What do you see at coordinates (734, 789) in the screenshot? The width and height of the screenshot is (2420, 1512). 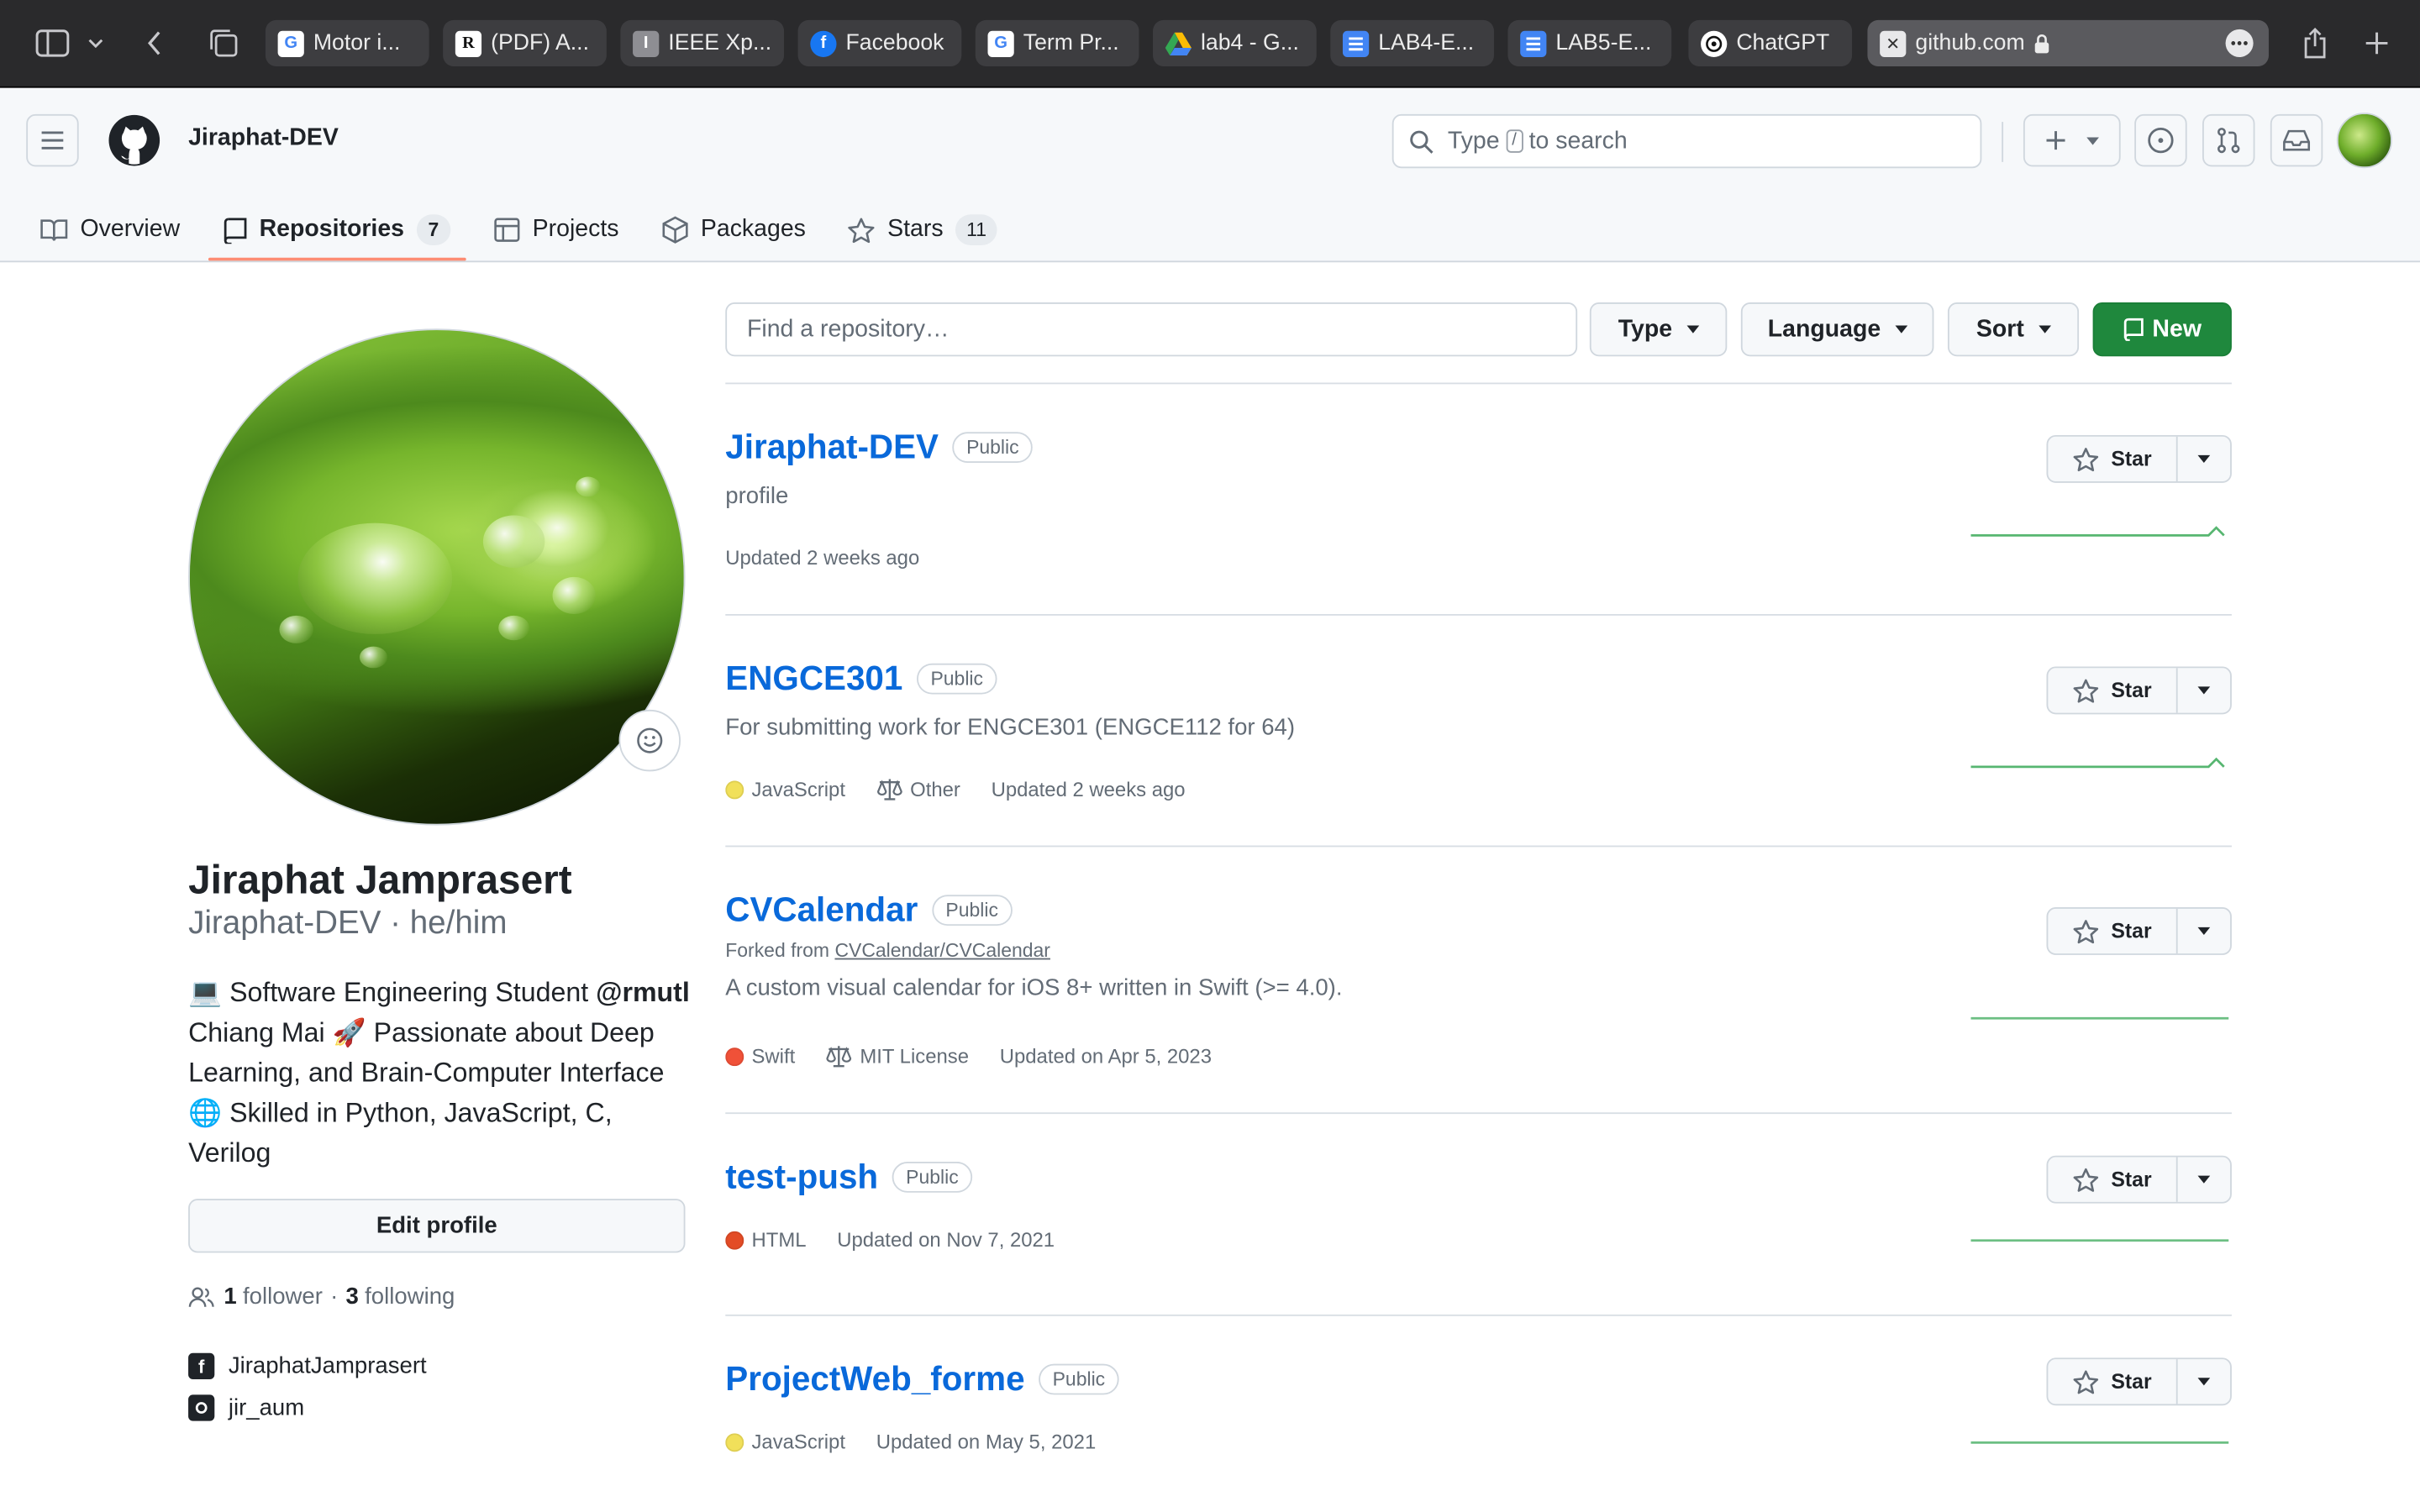 I see `language-color-dot` at bounding box center [734, 789].